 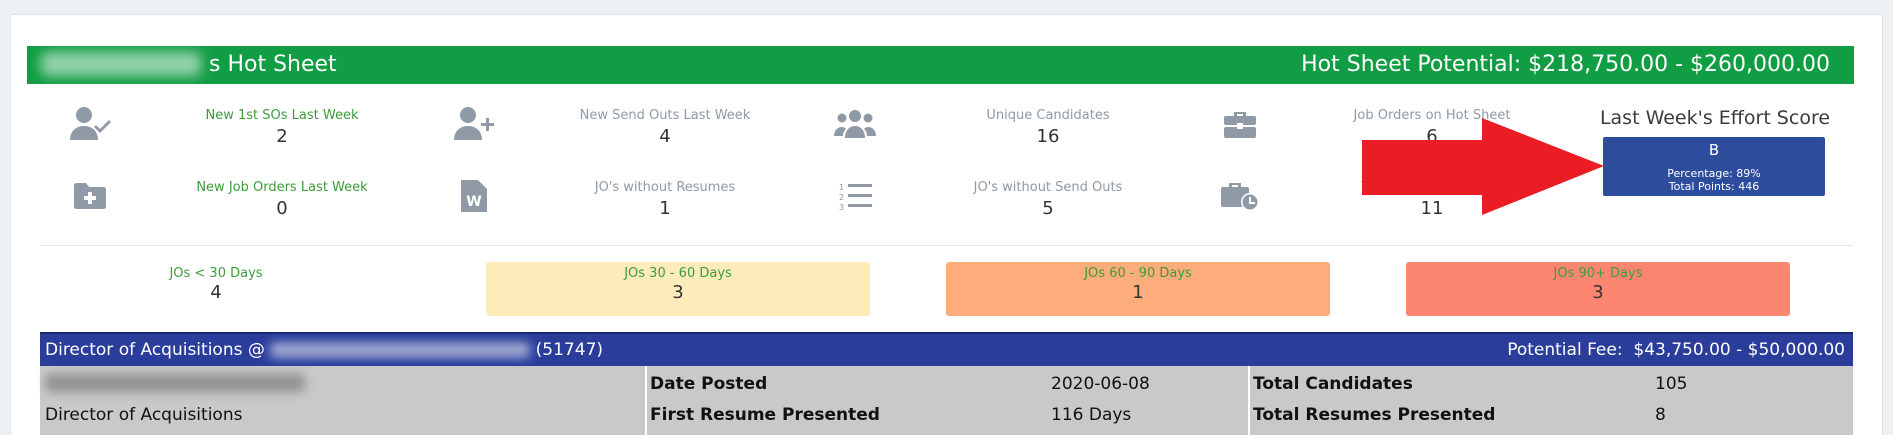 I want to click on age-bucket-30-60: JOs 30 - 60 Days 3, so click(x=678, y=289).